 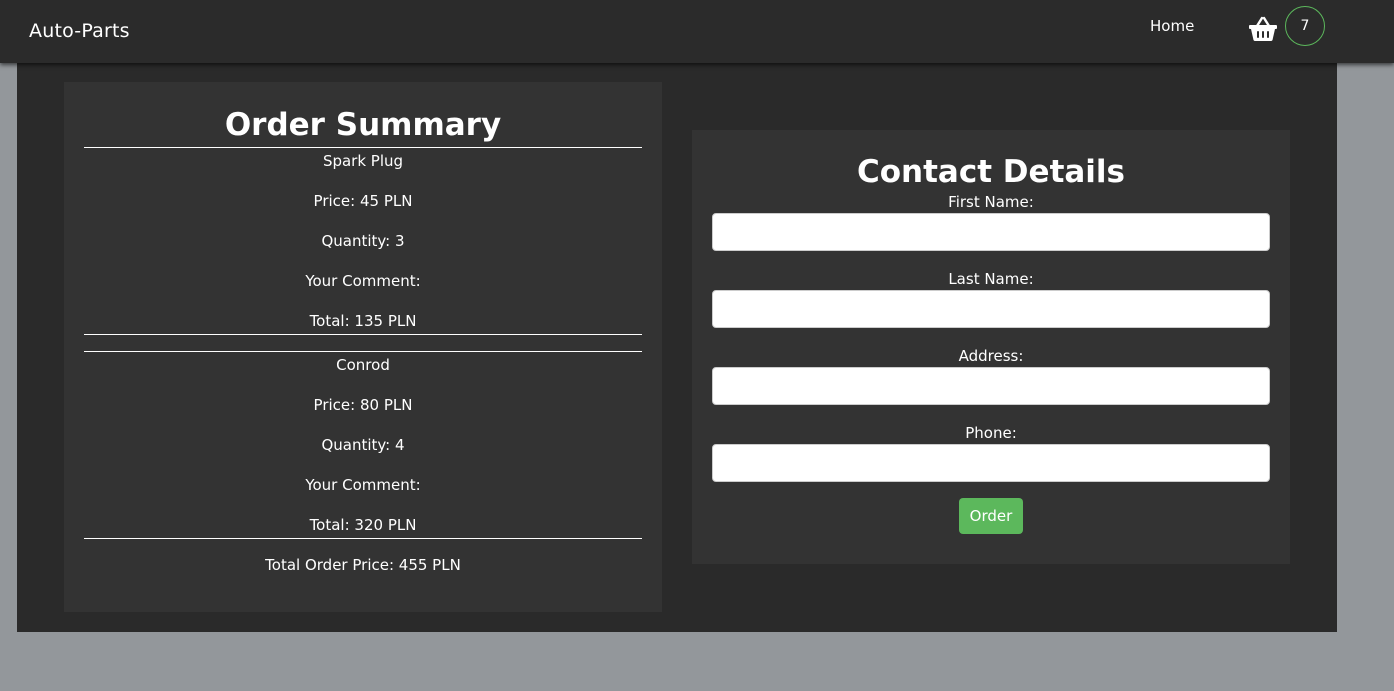 What do you see at coordinates (991, 386) in the screenshot?
I see `address-input` at bounding box center [991, 386].